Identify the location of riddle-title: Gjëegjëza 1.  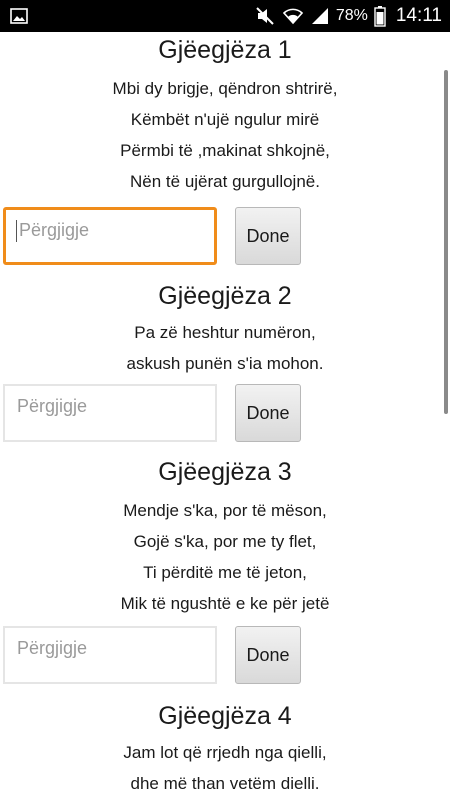
(225, 50).